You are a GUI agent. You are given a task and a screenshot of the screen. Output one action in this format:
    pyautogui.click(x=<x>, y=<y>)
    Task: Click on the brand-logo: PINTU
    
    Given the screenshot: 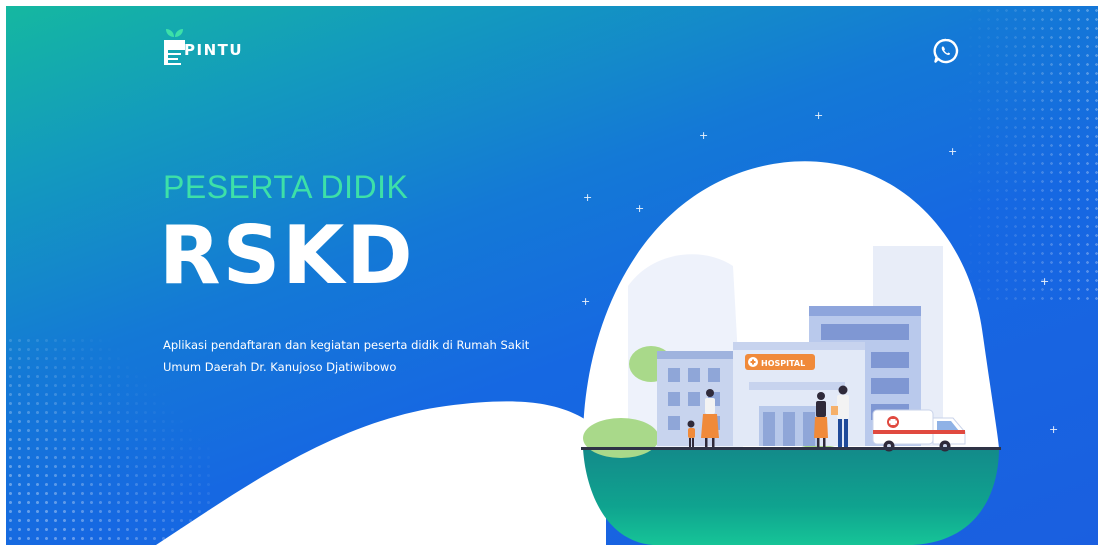 What is the action you would take?
    pyautogui.click(x=203, y=47)
    